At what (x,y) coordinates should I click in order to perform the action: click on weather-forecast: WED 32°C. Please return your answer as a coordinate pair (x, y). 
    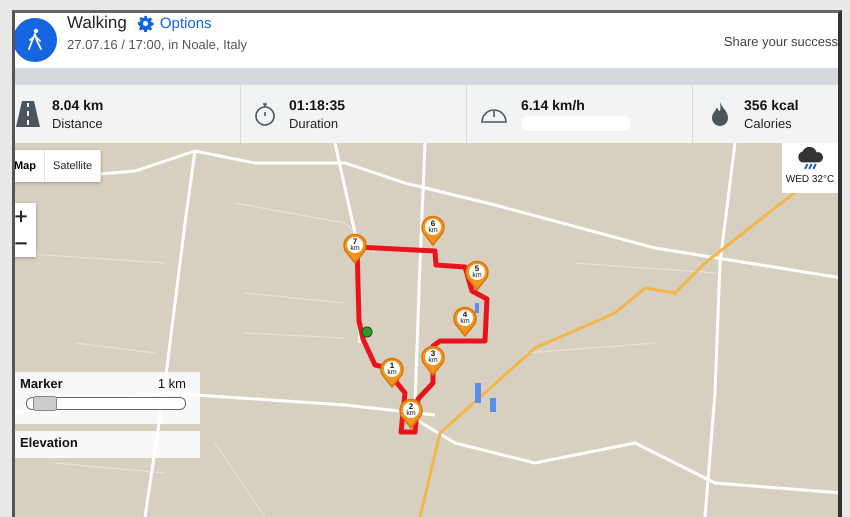
    Looking at the image, I should click on (810, 179).